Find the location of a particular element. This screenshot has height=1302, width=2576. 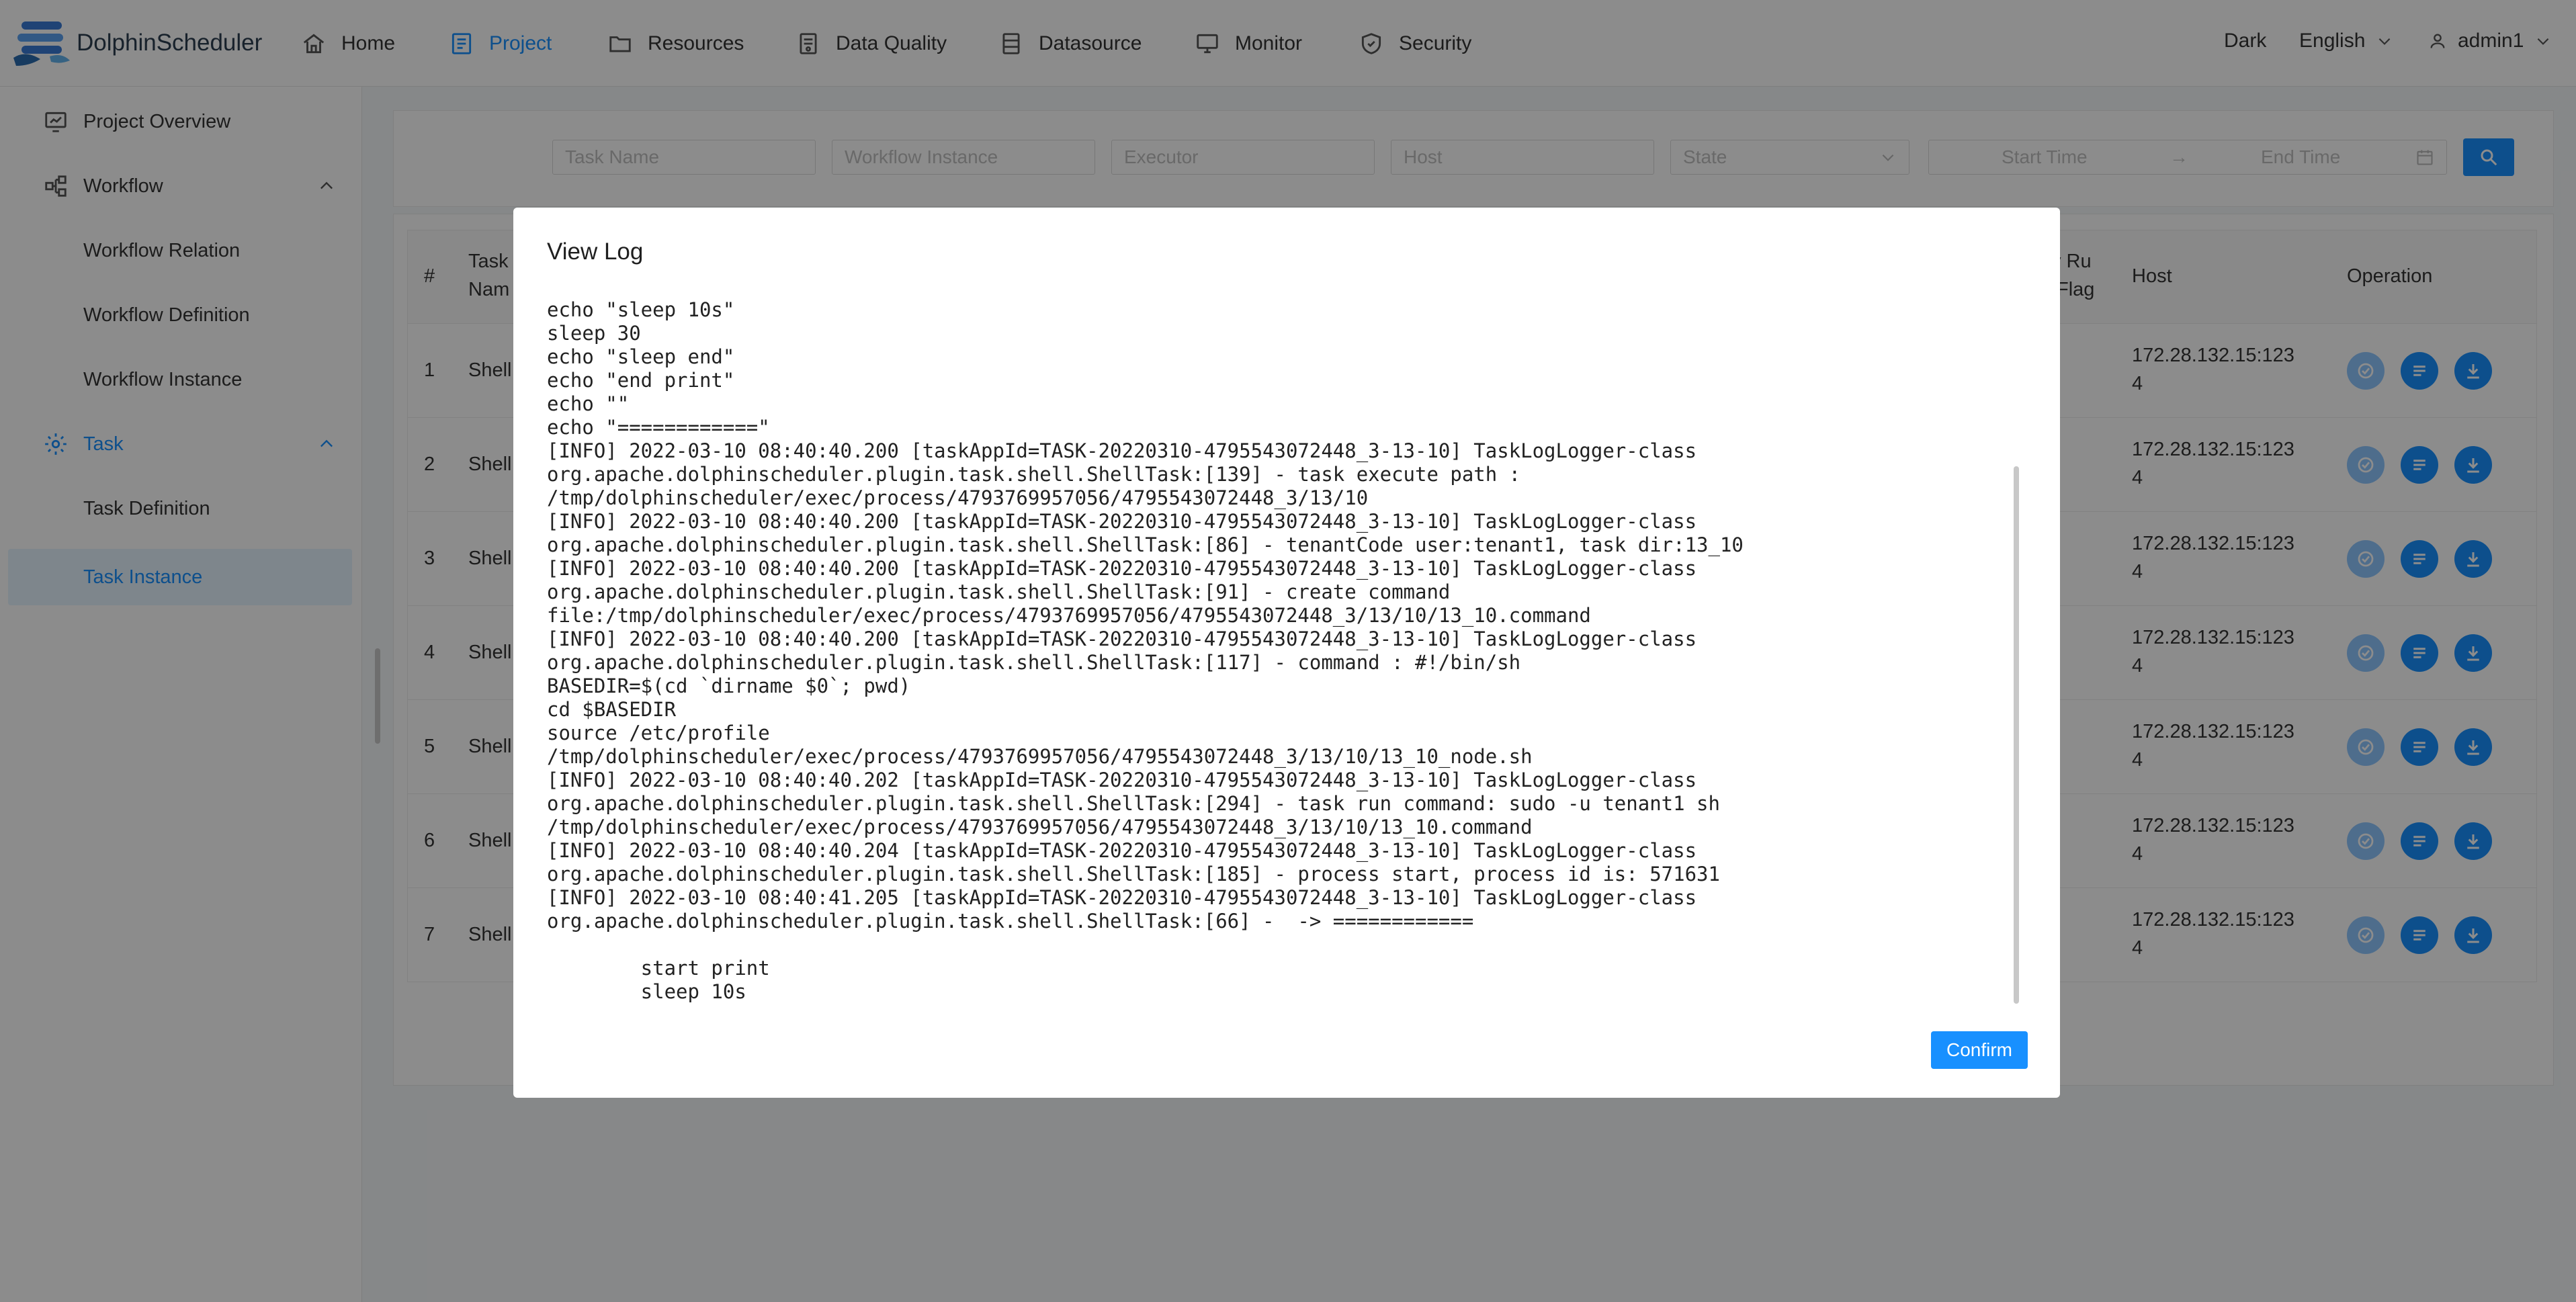

modal-title: View Log is located at coordinates (595, 251).